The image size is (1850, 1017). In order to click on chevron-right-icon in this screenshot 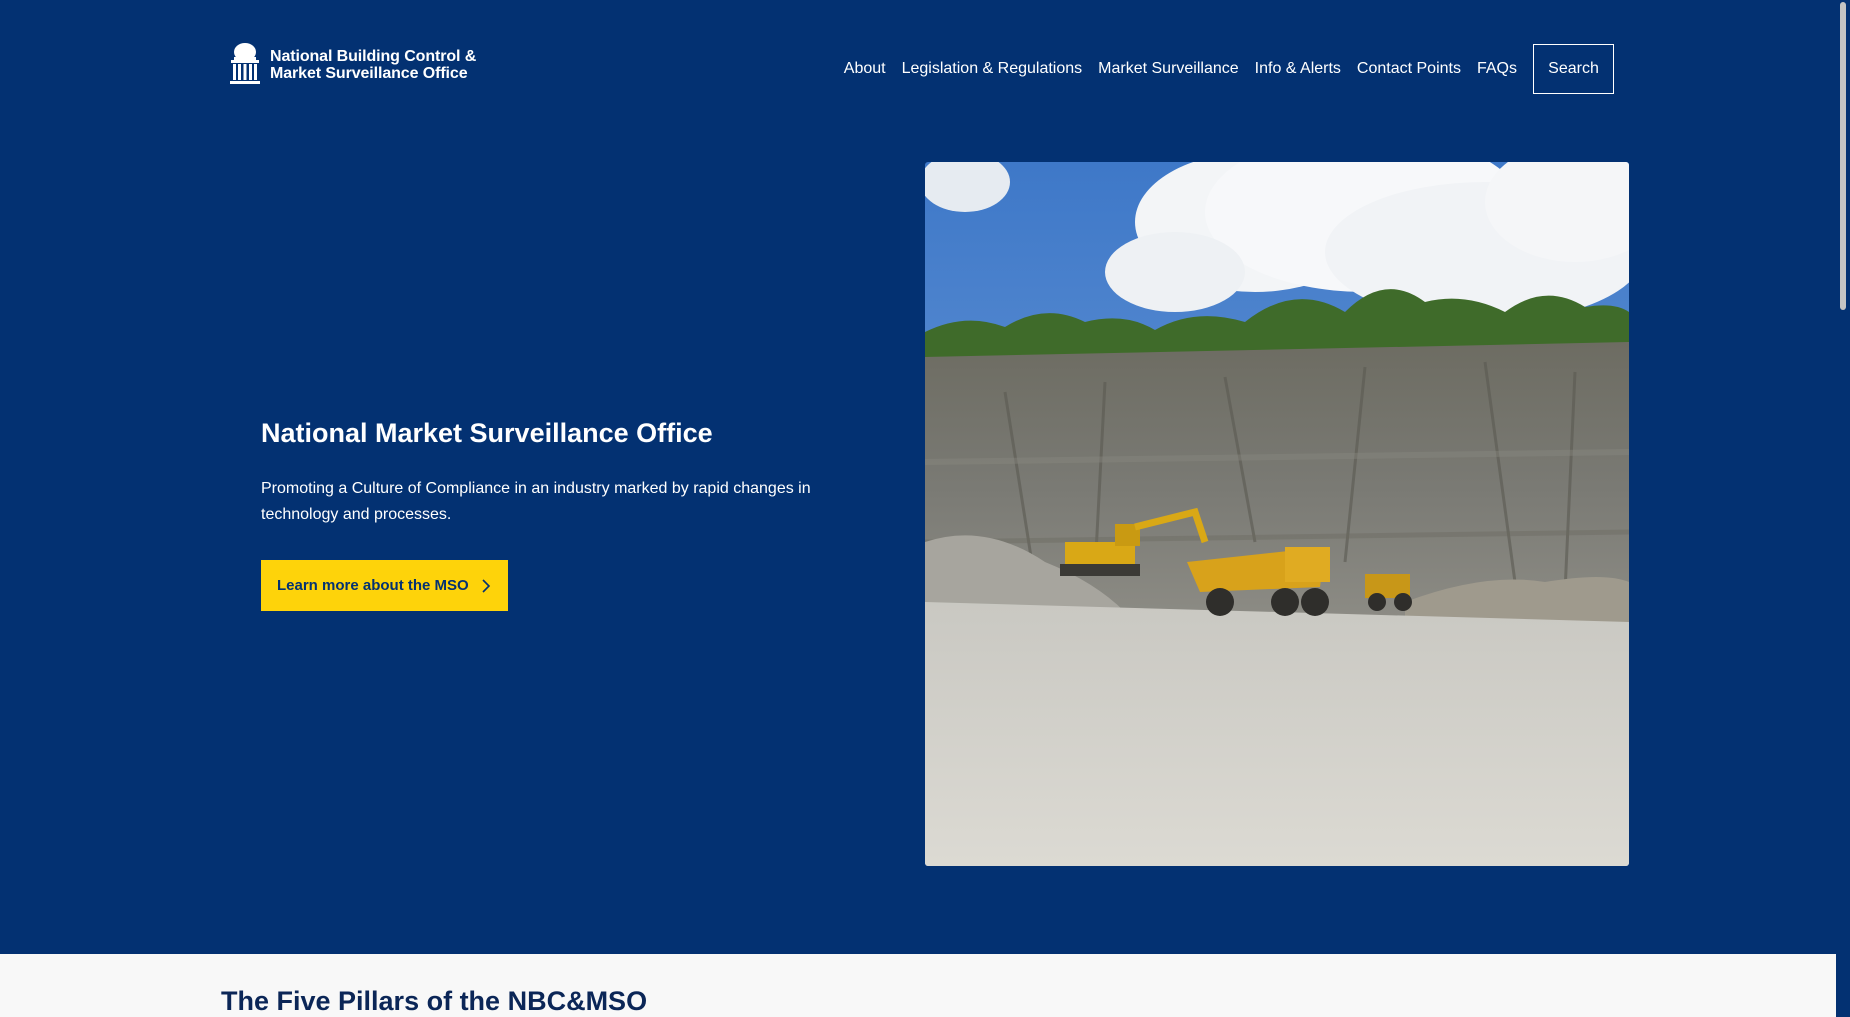, I will do `click(486, 585)`.